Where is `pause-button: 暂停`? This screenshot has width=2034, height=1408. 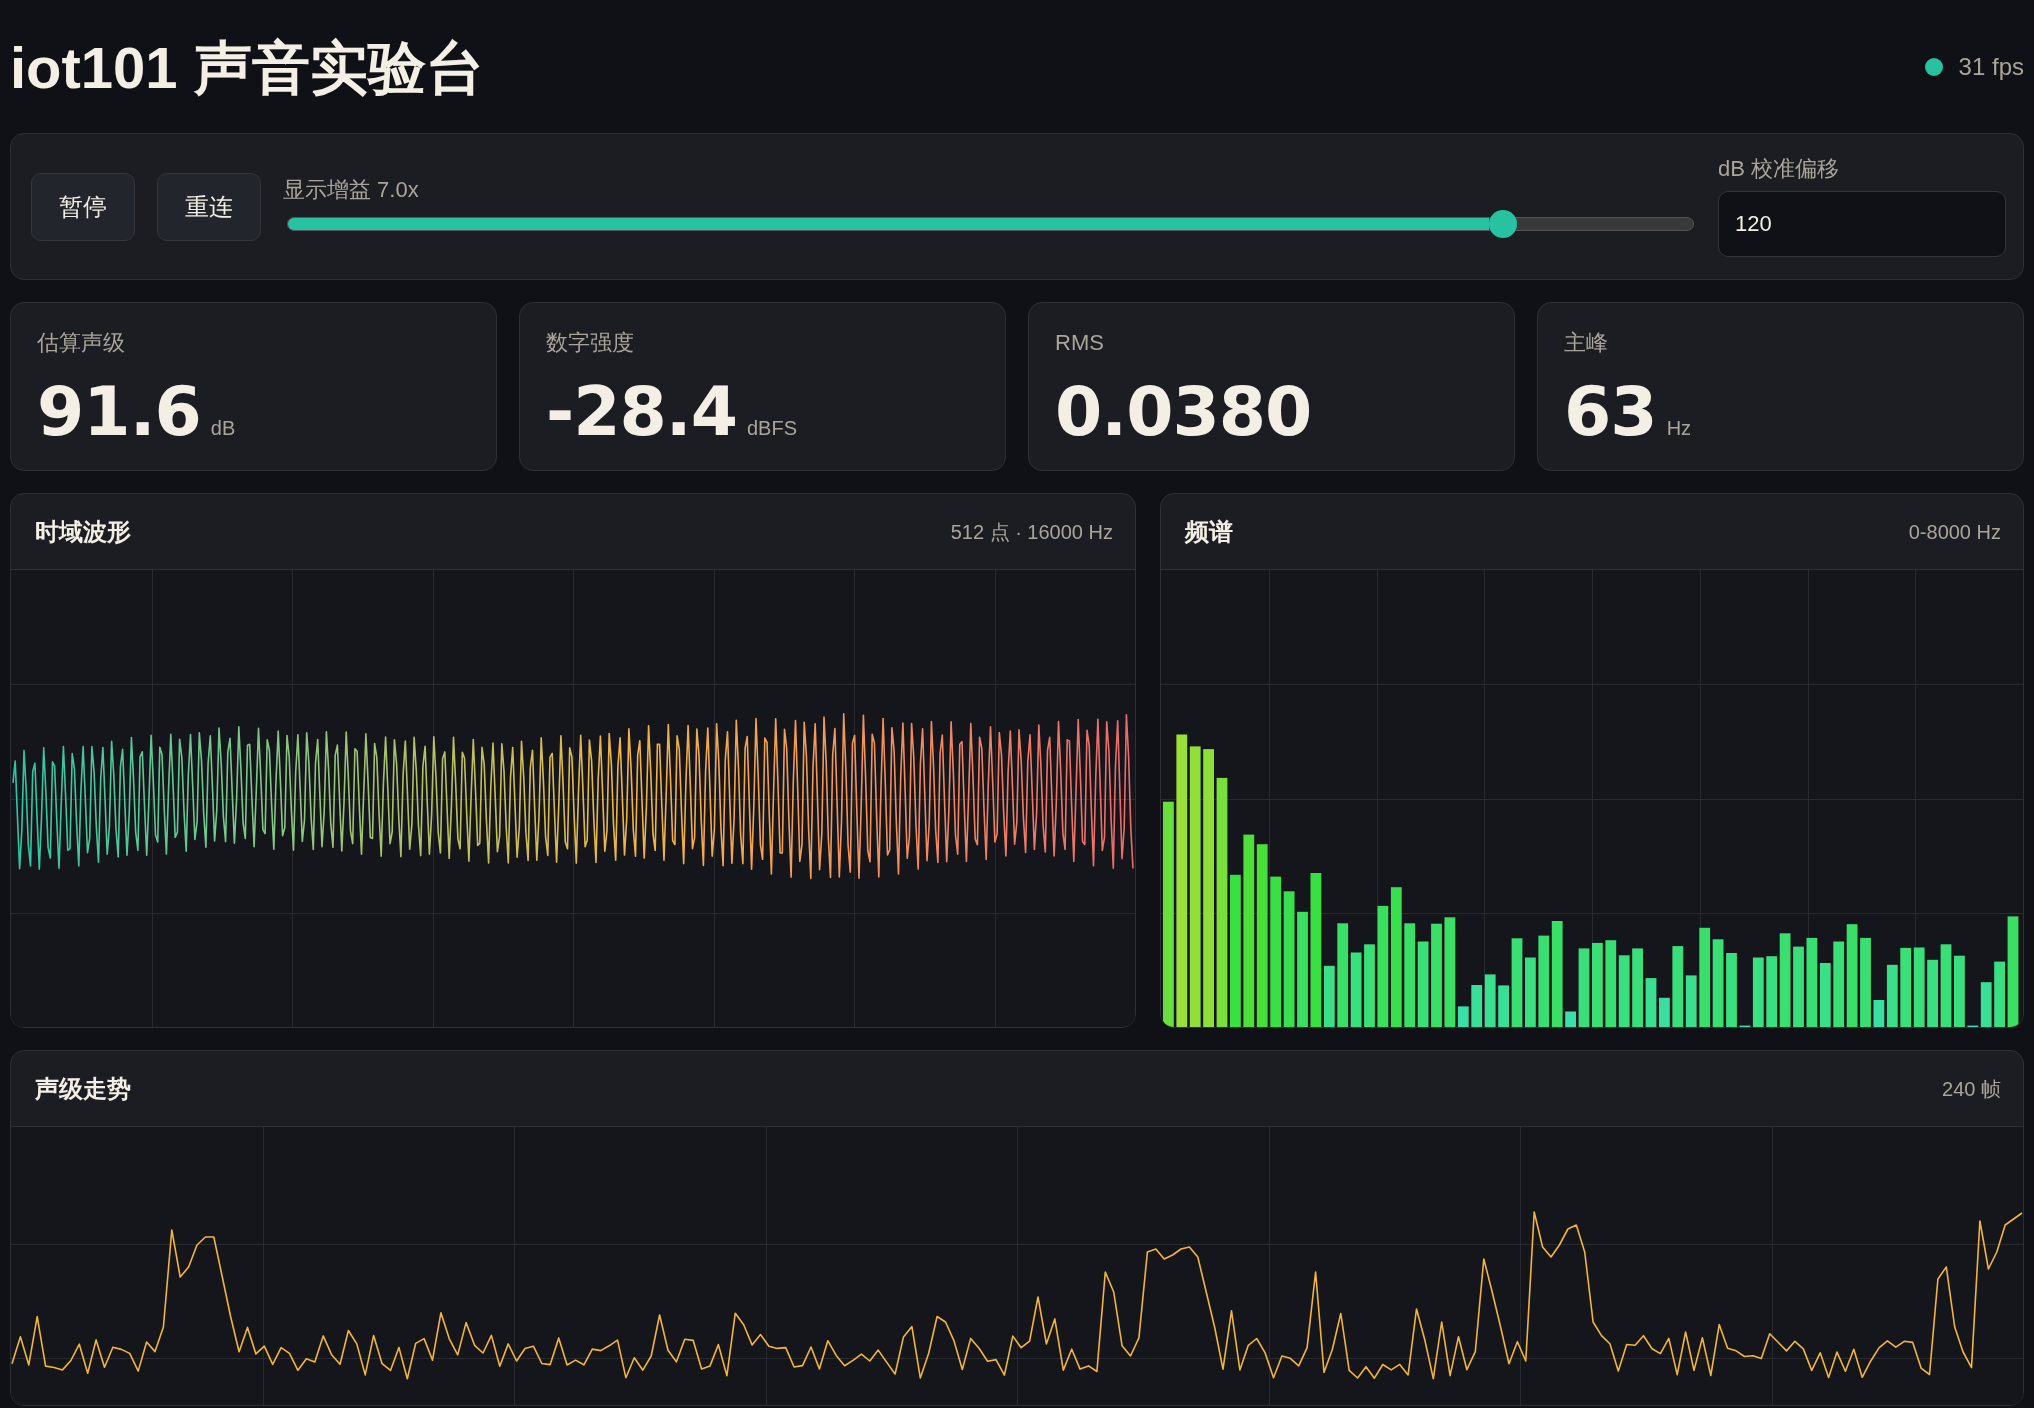 pause-button: 暂停 is located at coordinates (83, 206).